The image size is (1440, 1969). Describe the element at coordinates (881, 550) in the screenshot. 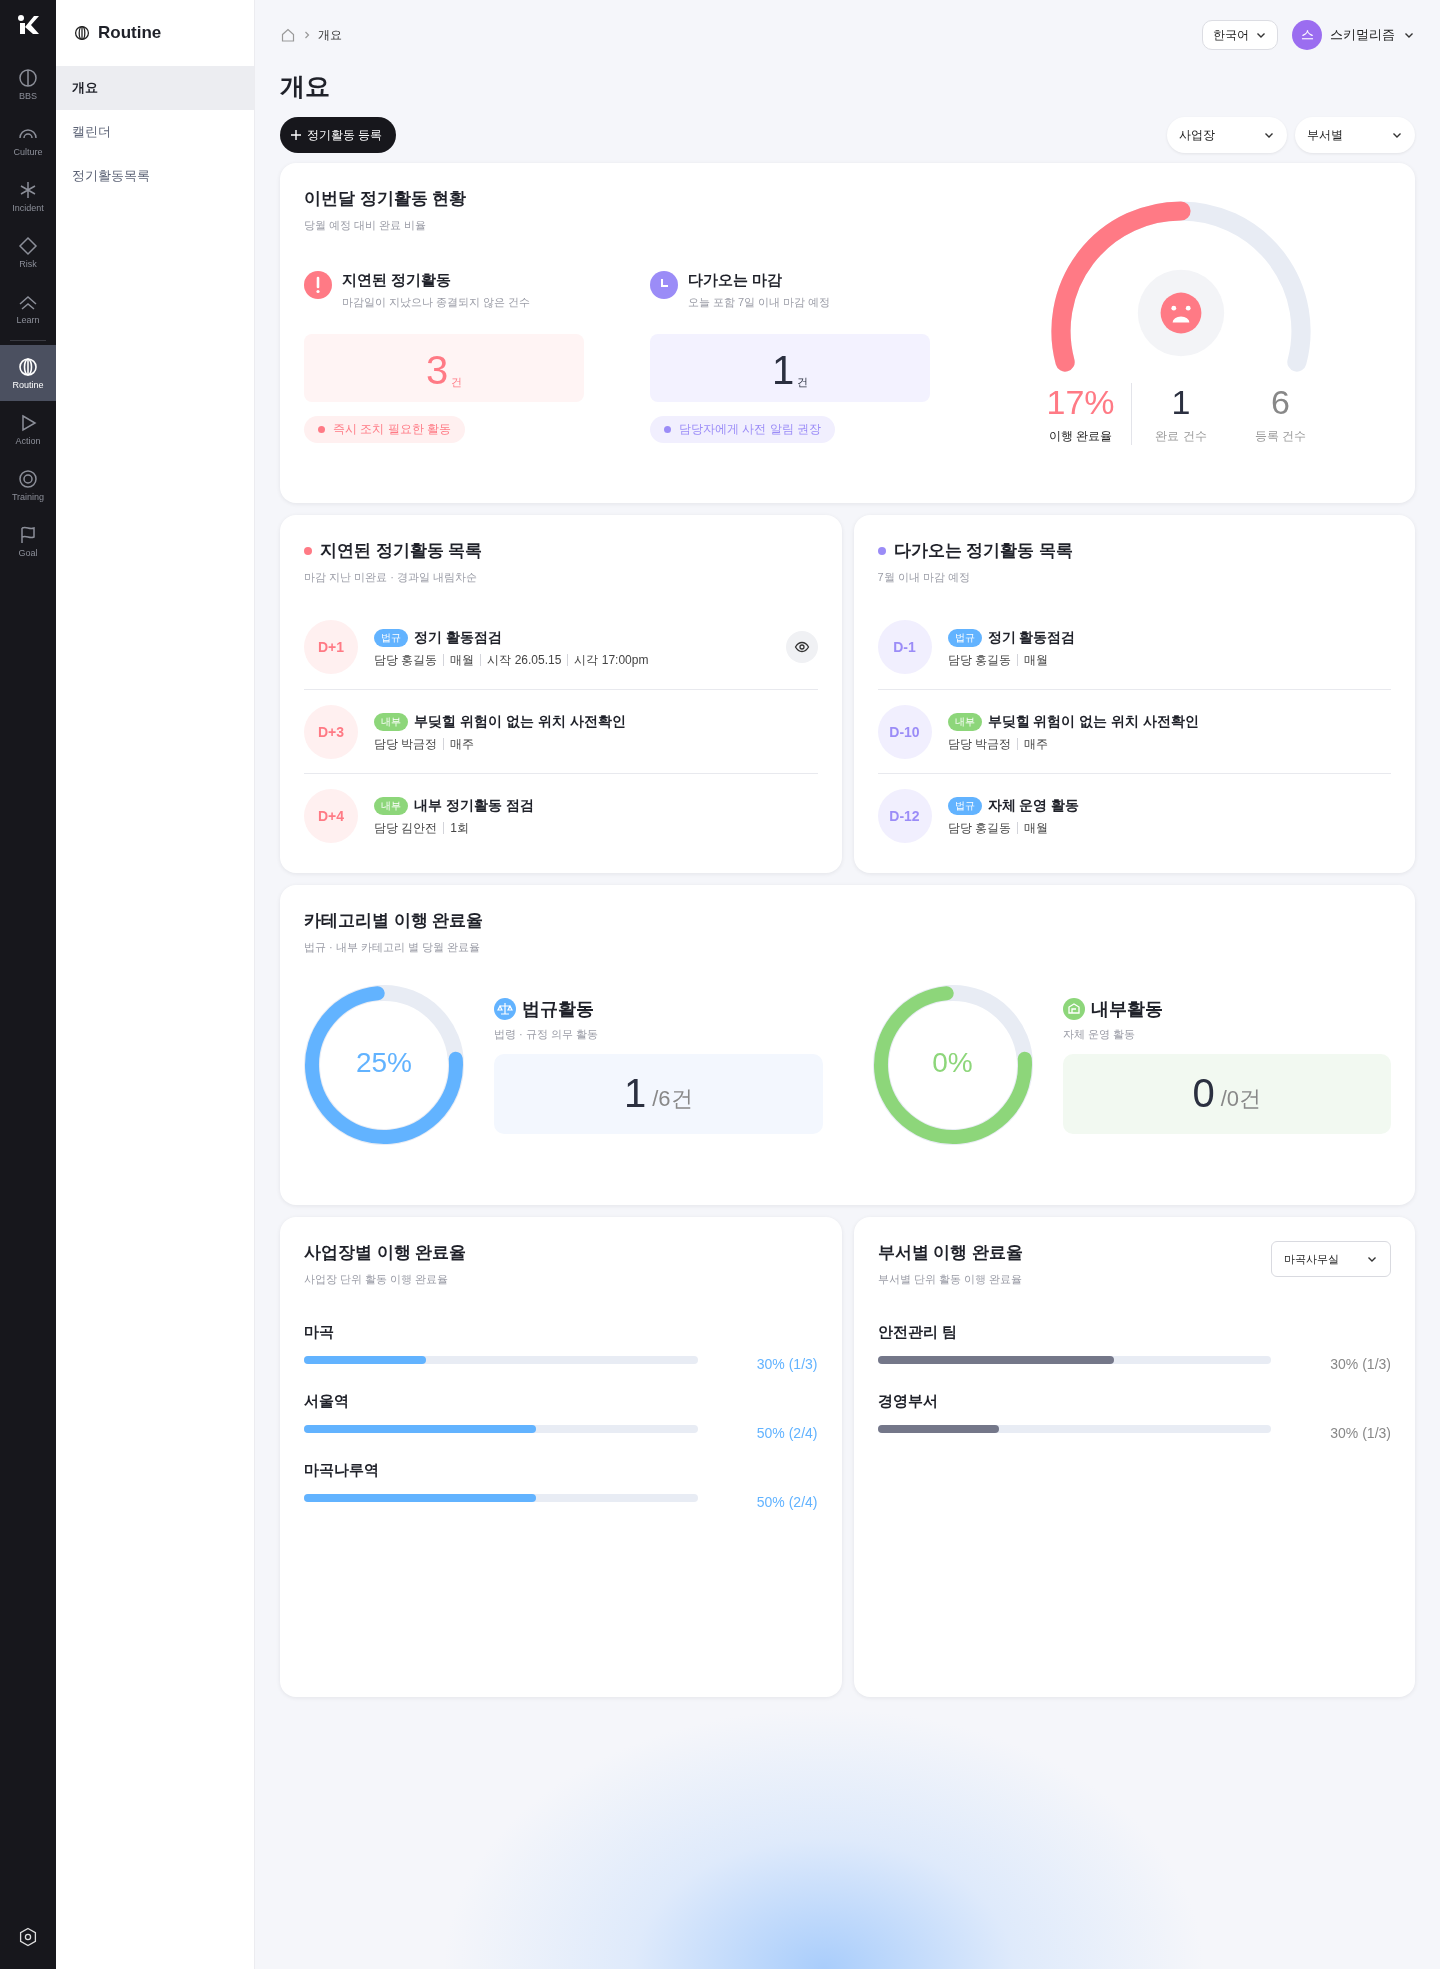

I see `status-dot` at that location.